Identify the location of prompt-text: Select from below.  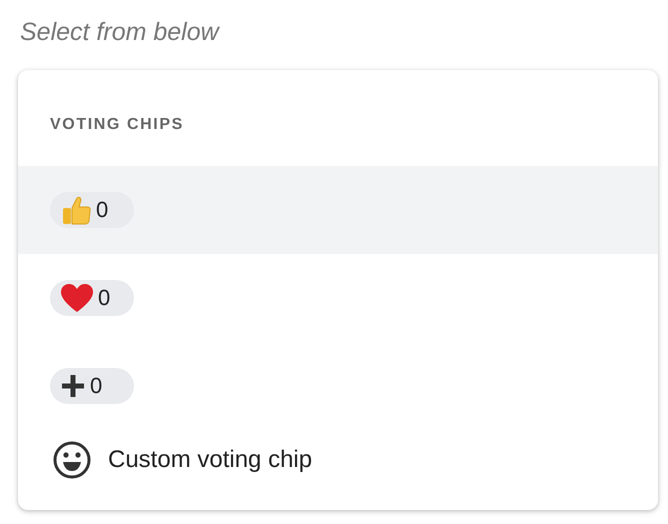
(120, 33).